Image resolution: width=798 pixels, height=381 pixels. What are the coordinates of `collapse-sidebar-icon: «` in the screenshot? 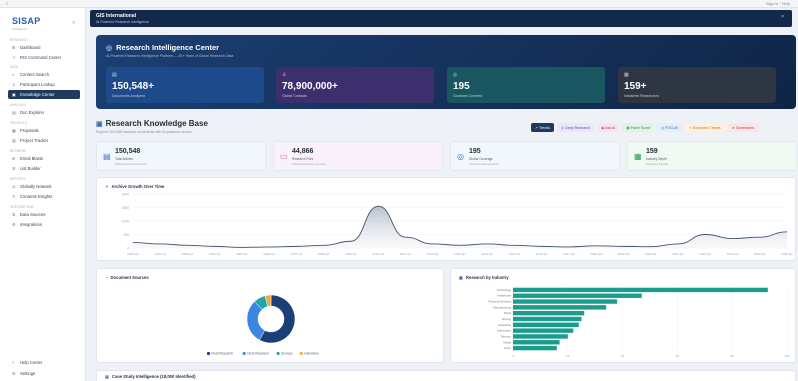 It's located at (73, 23).